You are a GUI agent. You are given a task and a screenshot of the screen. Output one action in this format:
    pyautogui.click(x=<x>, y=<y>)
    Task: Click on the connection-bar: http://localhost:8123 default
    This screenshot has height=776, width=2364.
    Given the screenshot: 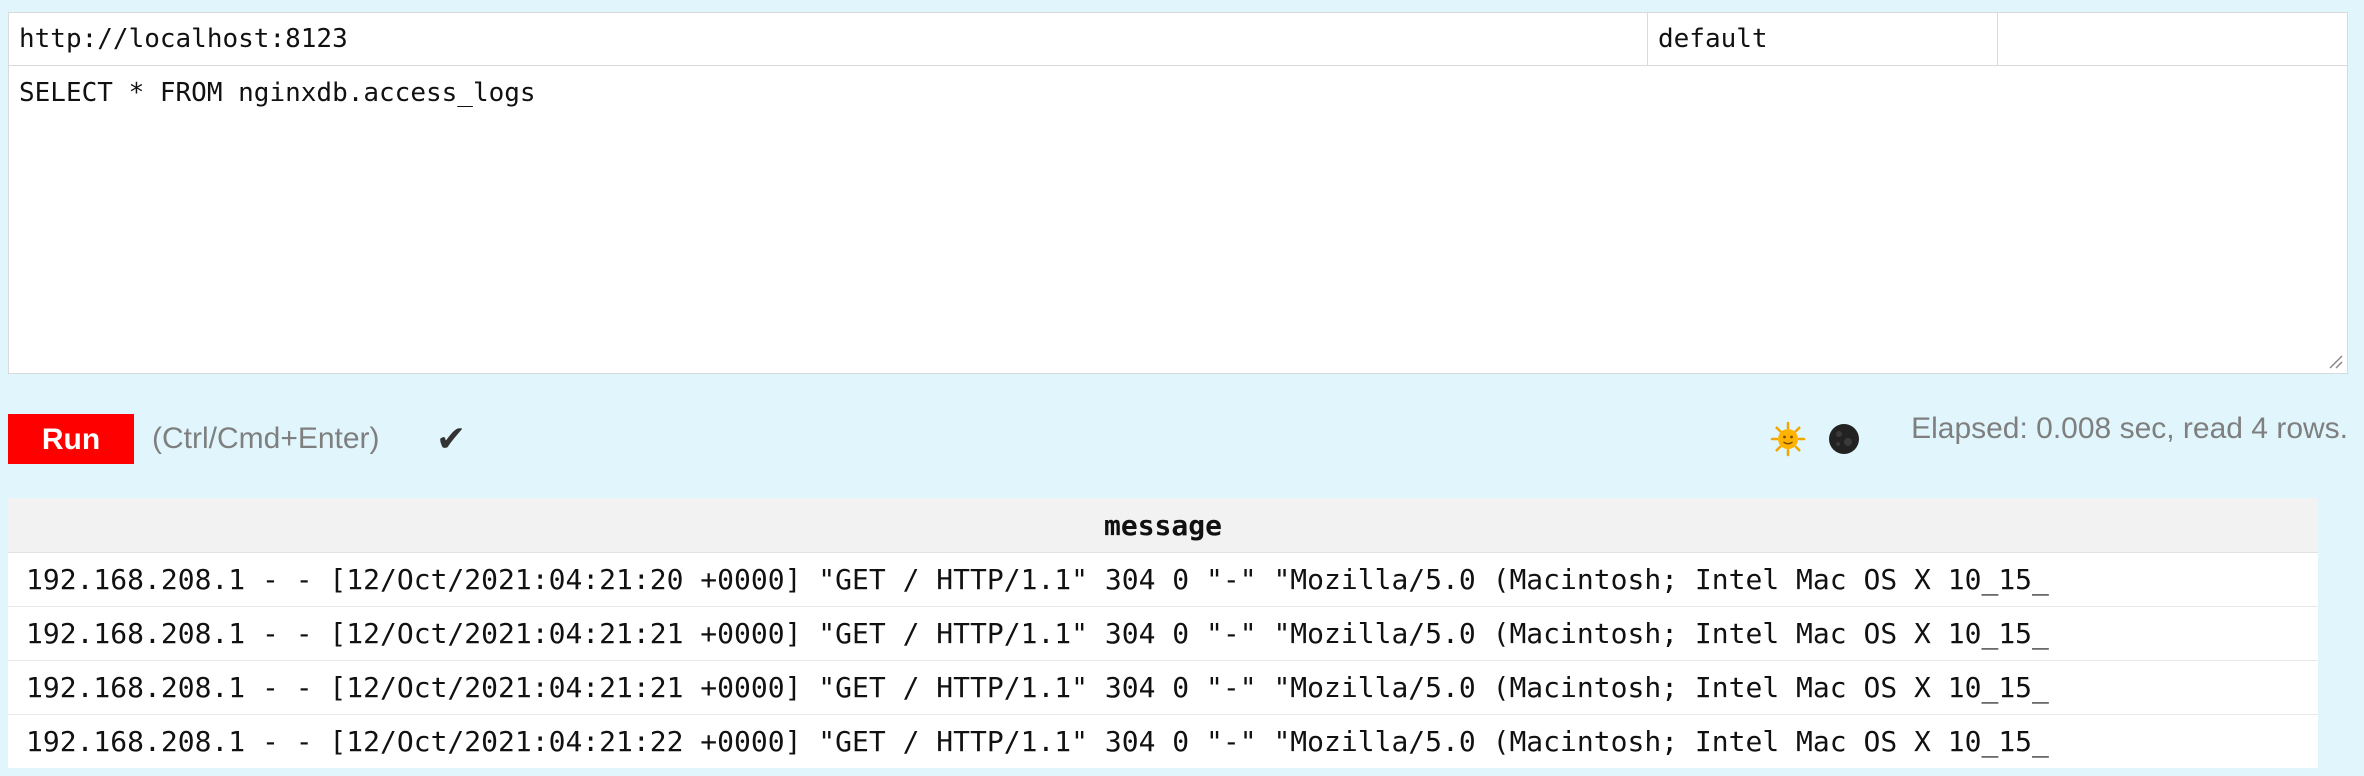 What is the action you would take?
    pyautogui.click(x=1178, y=39)
    